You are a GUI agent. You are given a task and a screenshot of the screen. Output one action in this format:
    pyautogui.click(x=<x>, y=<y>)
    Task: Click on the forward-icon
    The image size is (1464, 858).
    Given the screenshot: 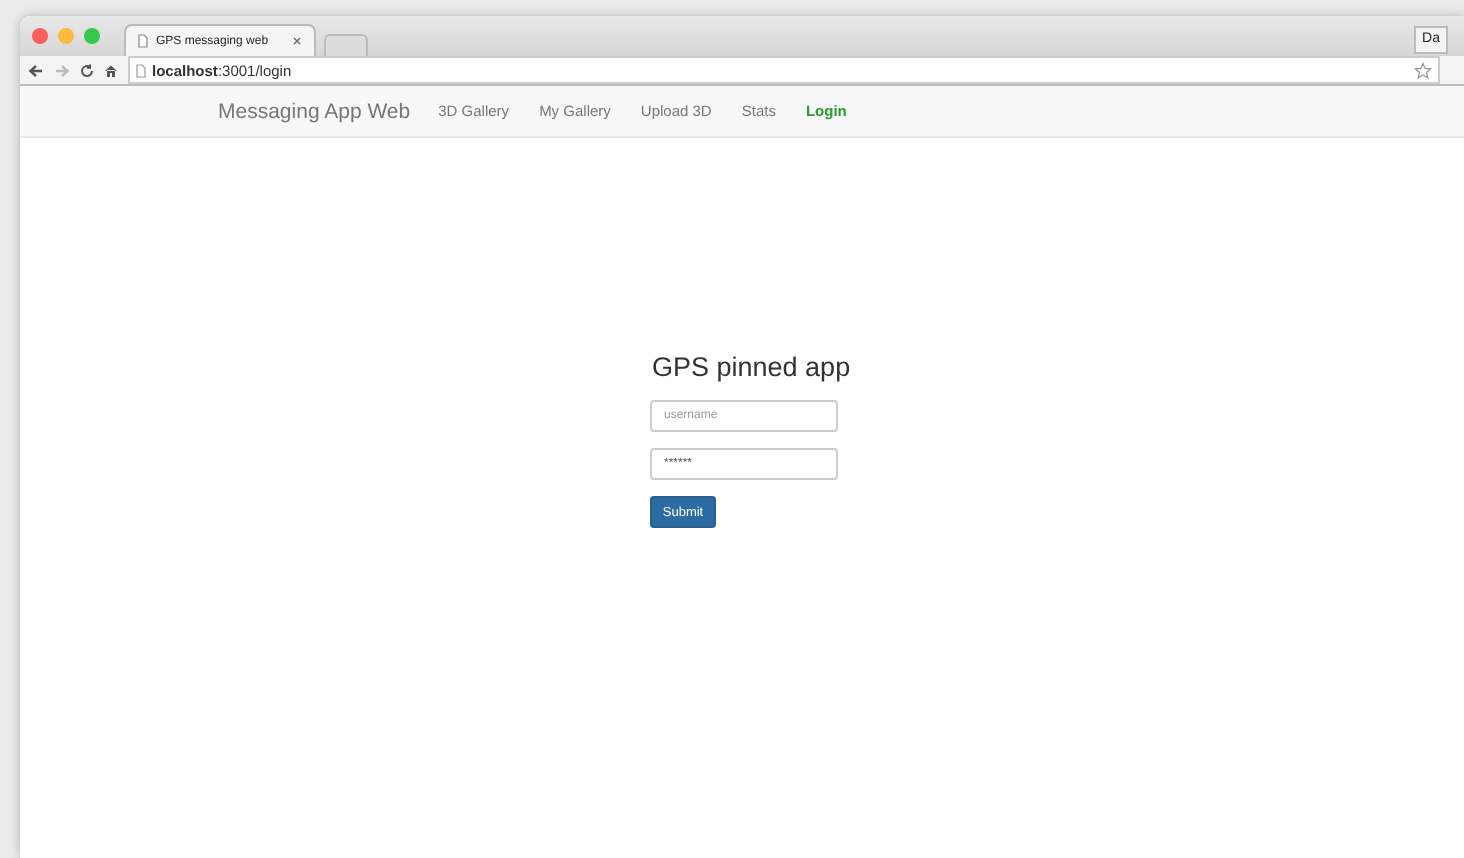 What is the action you would take?
    pyautogui.click(x=62, y=70)
    